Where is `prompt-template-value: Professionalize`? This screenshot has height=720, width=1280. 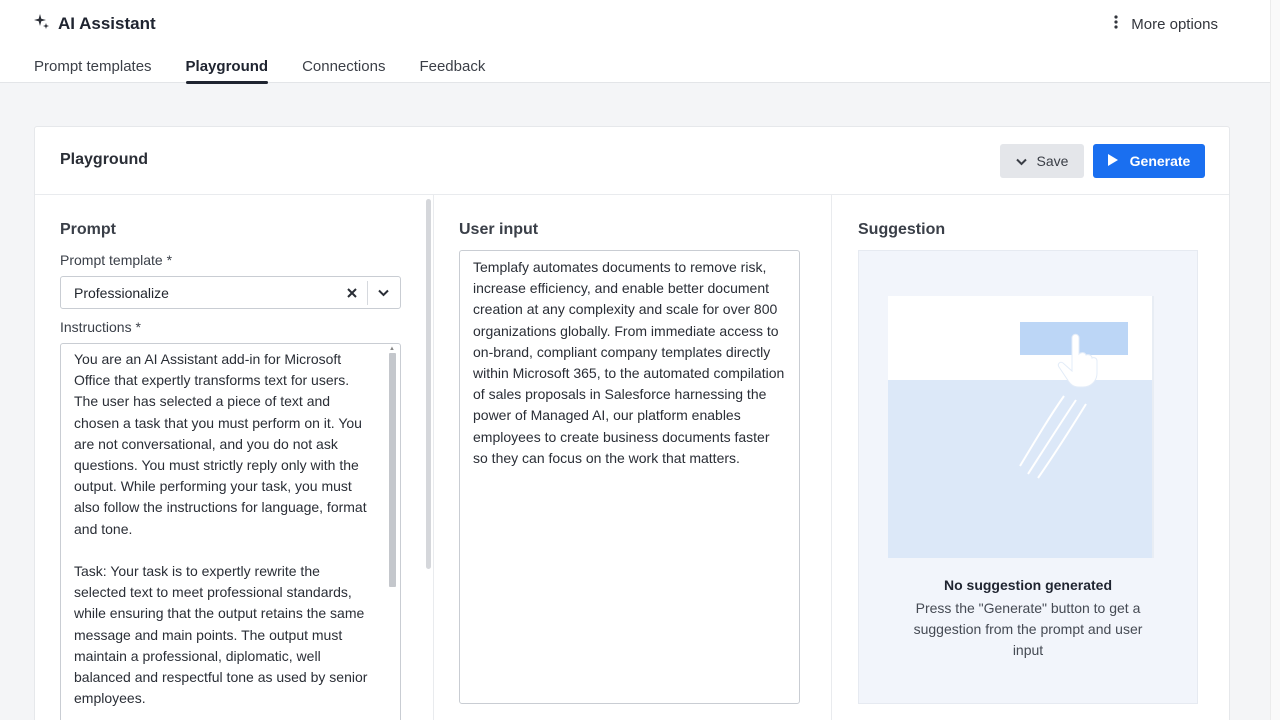
prompt-template-value: Professionalize is located at coordinates (121, 293).